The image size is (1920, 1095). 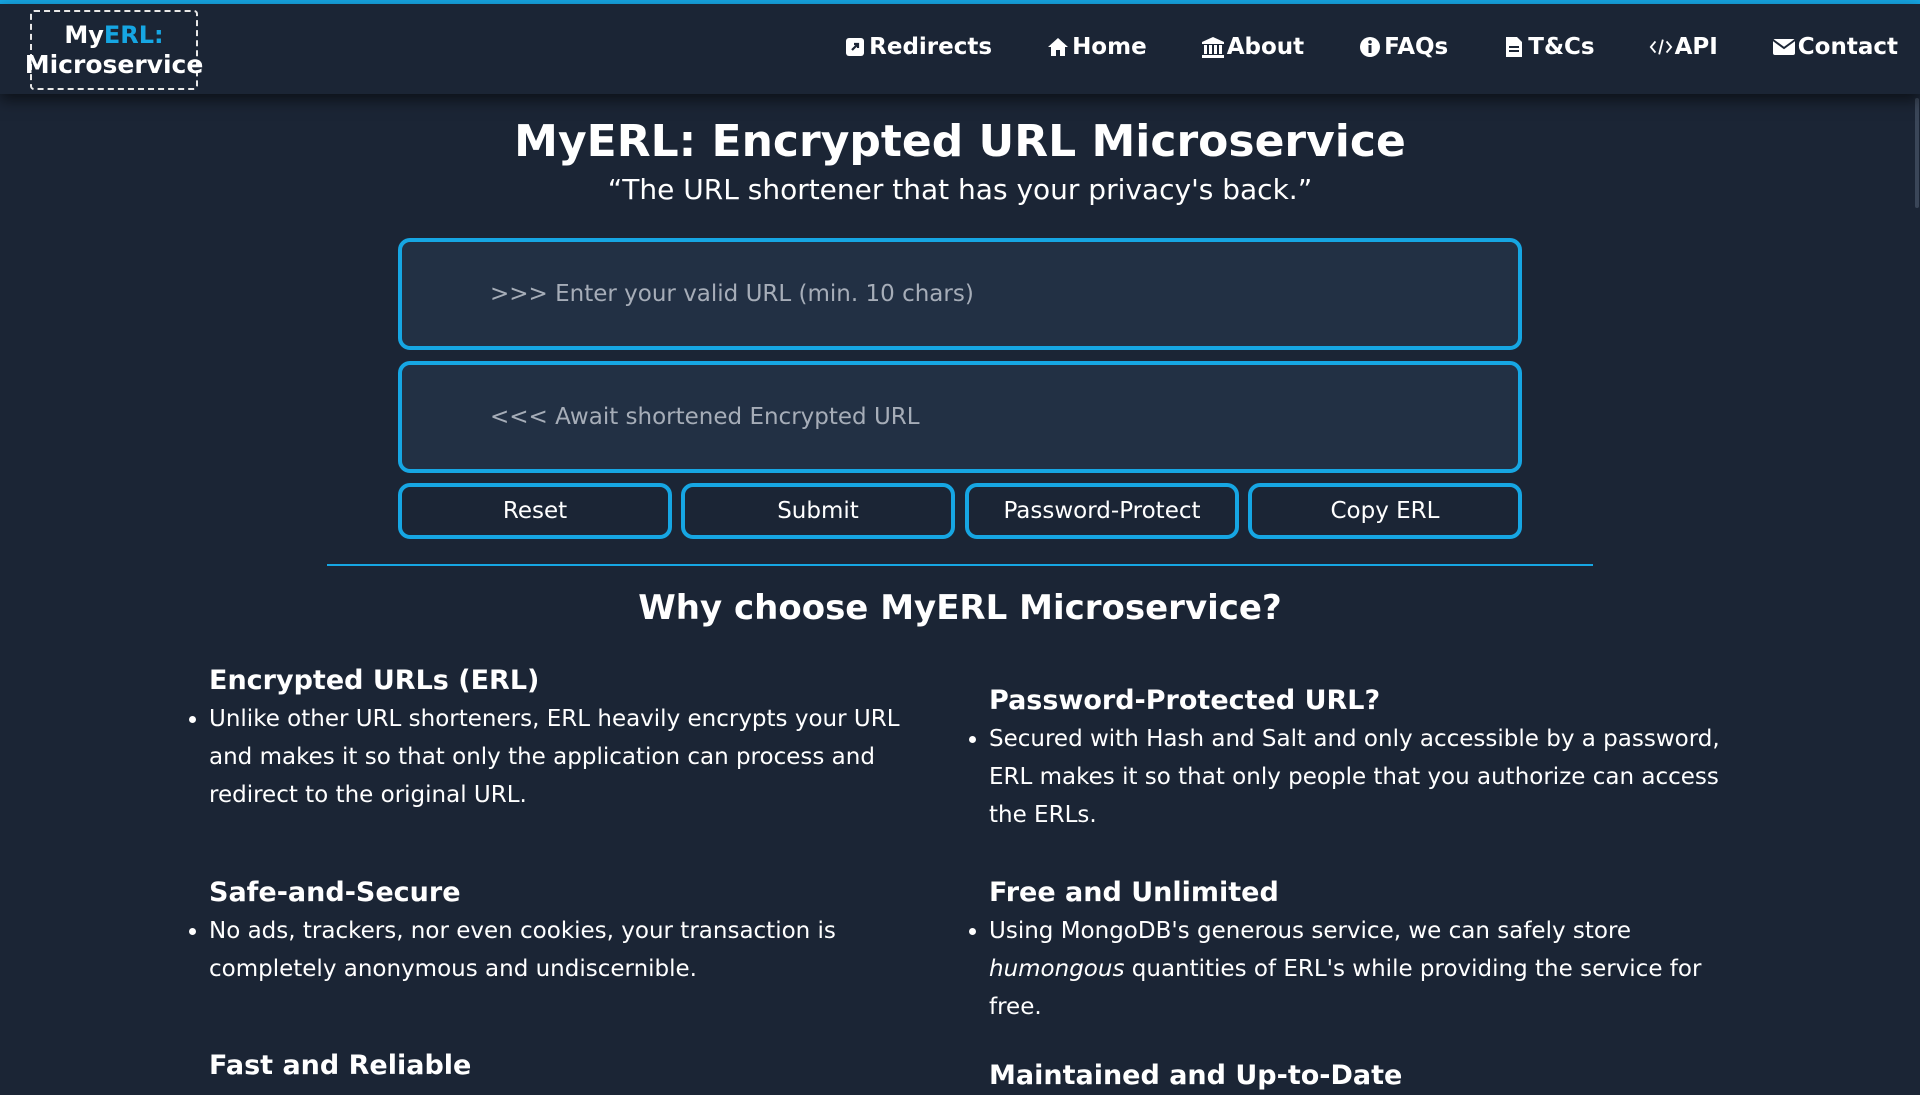 I want to click on nav-contact: Contact, so click(x=1835, y=47).